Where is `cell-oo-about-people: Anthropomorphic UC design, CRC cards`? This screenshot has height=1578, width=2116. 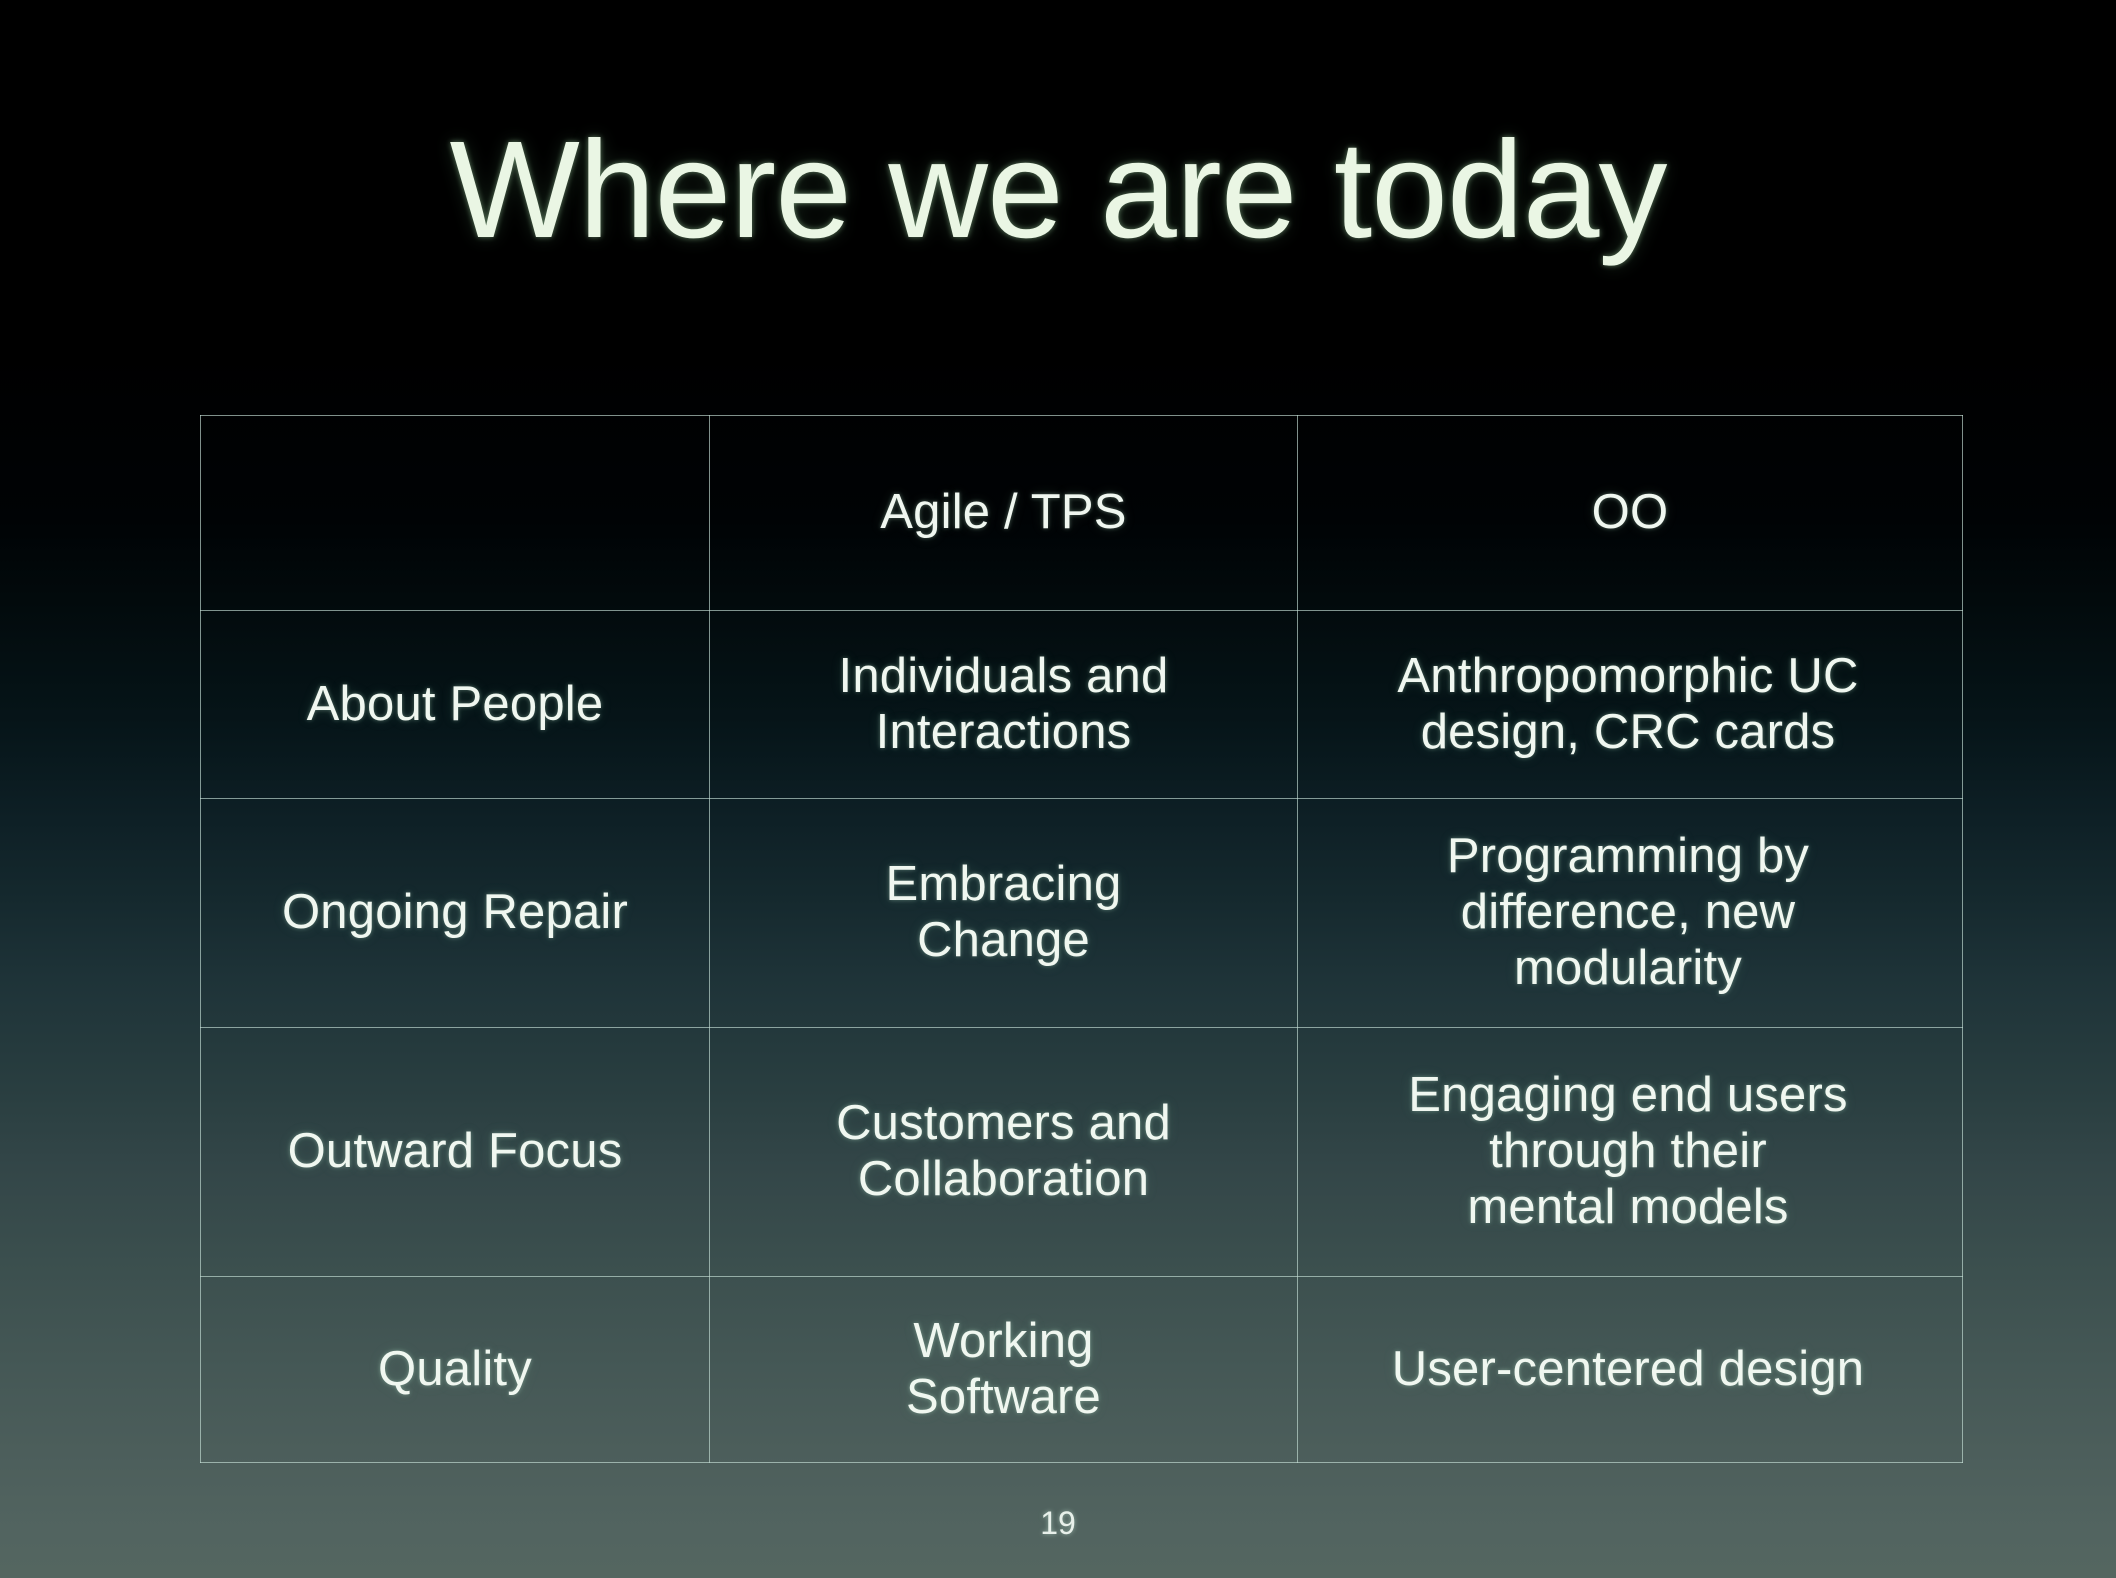
cell-oo-about-people: Anthropomorphic UC design, CRC cards is located at coordinates (1630, 704).